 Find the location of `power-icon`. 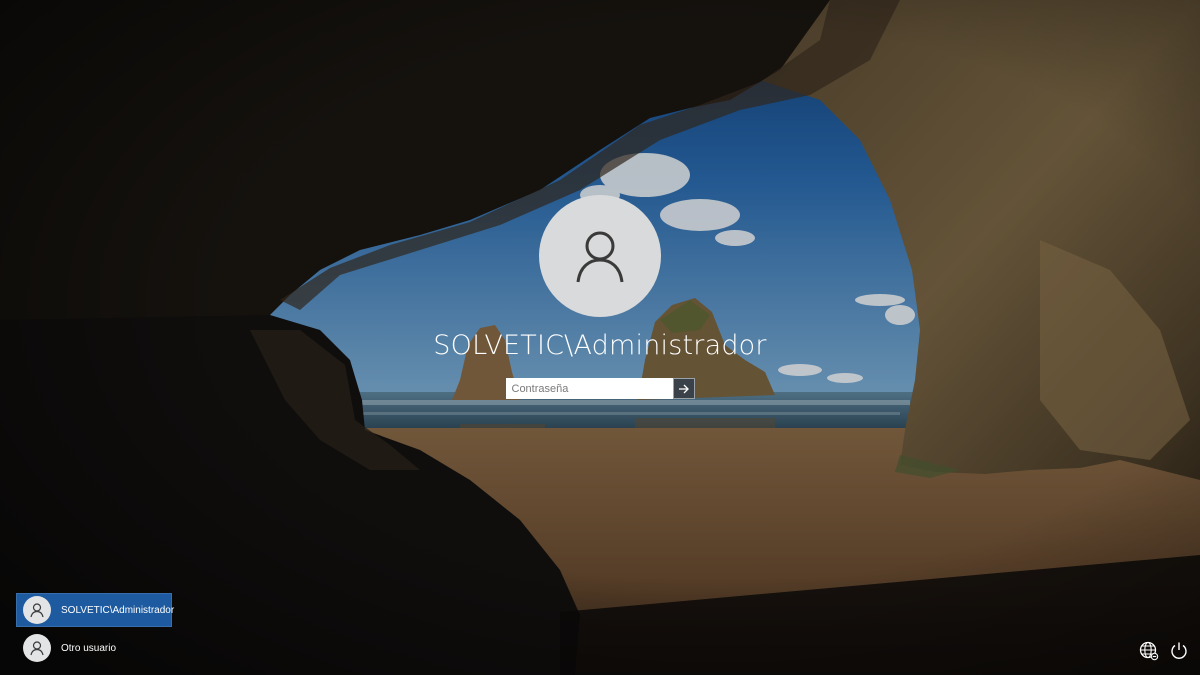

power-icon is located at coordinates (1179, 650).